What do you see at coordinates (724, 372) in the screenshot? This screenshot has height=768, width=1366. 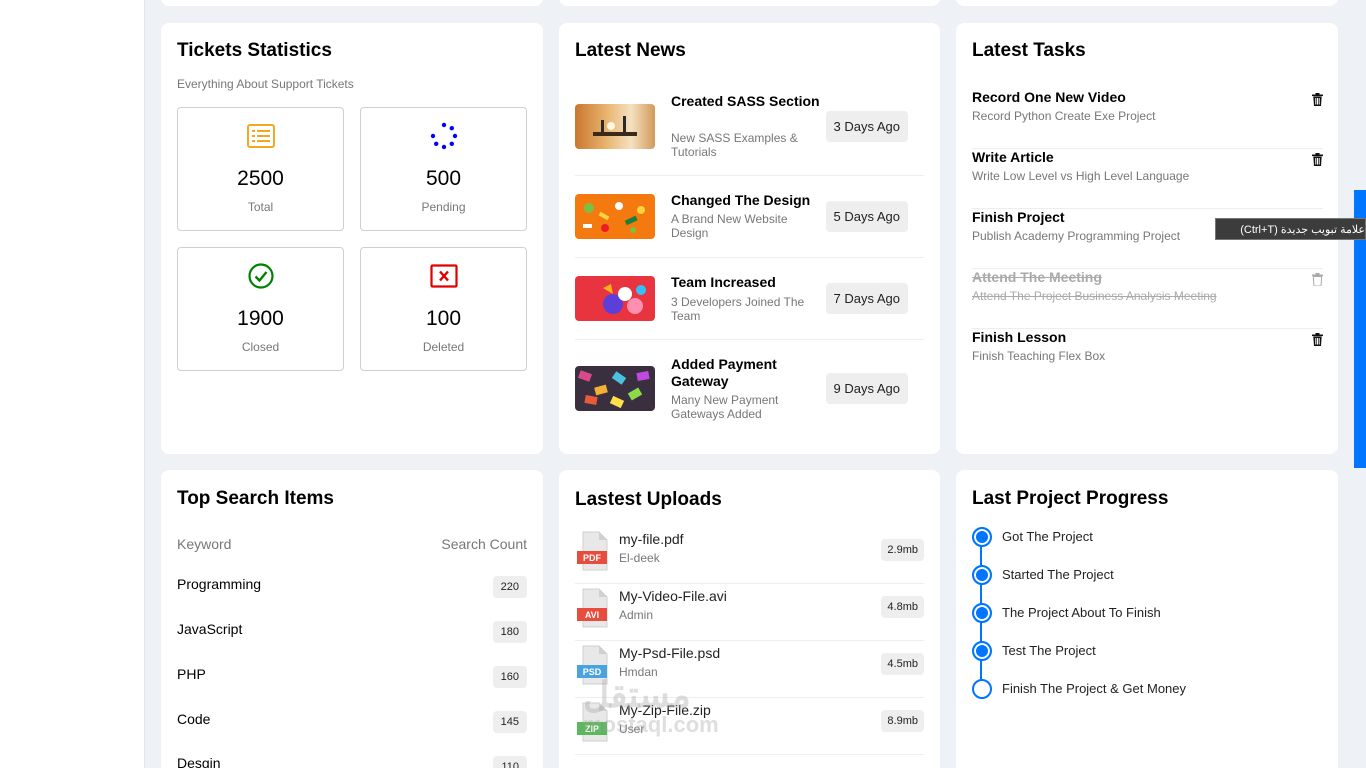 I see `news-item-title: Added Payment Gateway` at bounding box center [724, 372].